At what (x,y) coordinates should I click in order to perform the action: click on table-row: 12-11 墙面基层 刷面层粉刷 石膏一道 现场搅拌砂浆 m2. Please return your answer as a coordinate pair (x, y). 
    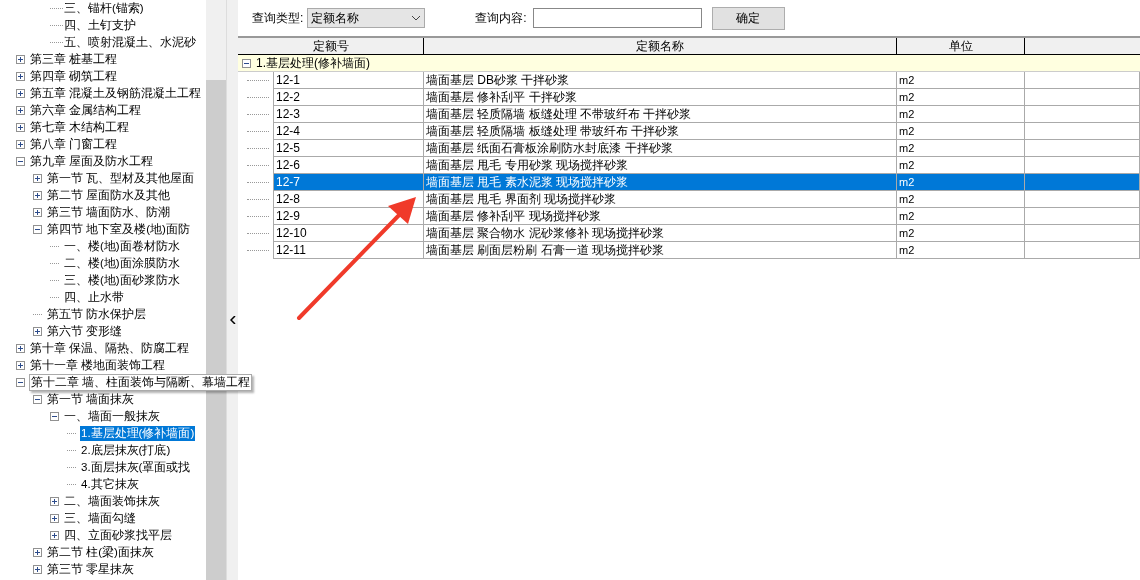
    Looking at the image, I should click on (689, 250).